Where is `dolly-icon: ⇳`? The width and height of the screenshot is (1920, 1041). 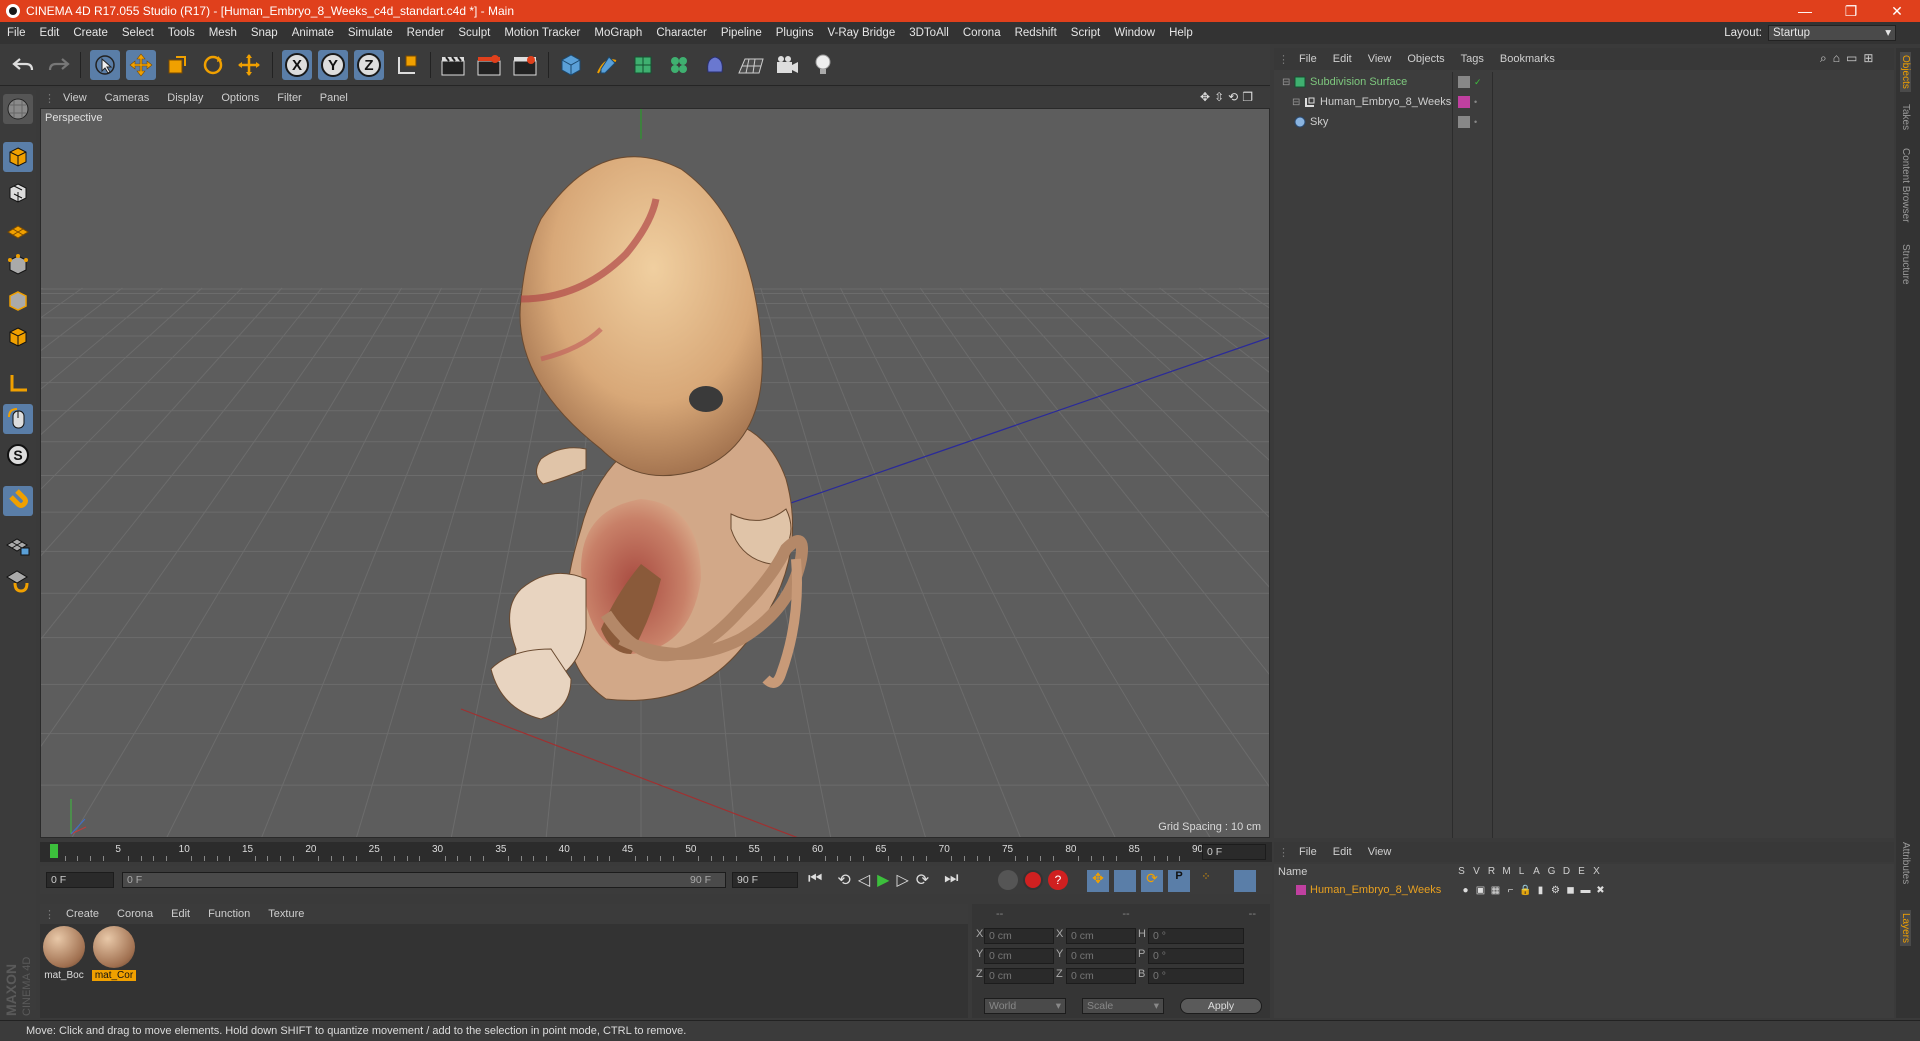 dolly-icon: ⇳ is located at coordinates (1219, 97).